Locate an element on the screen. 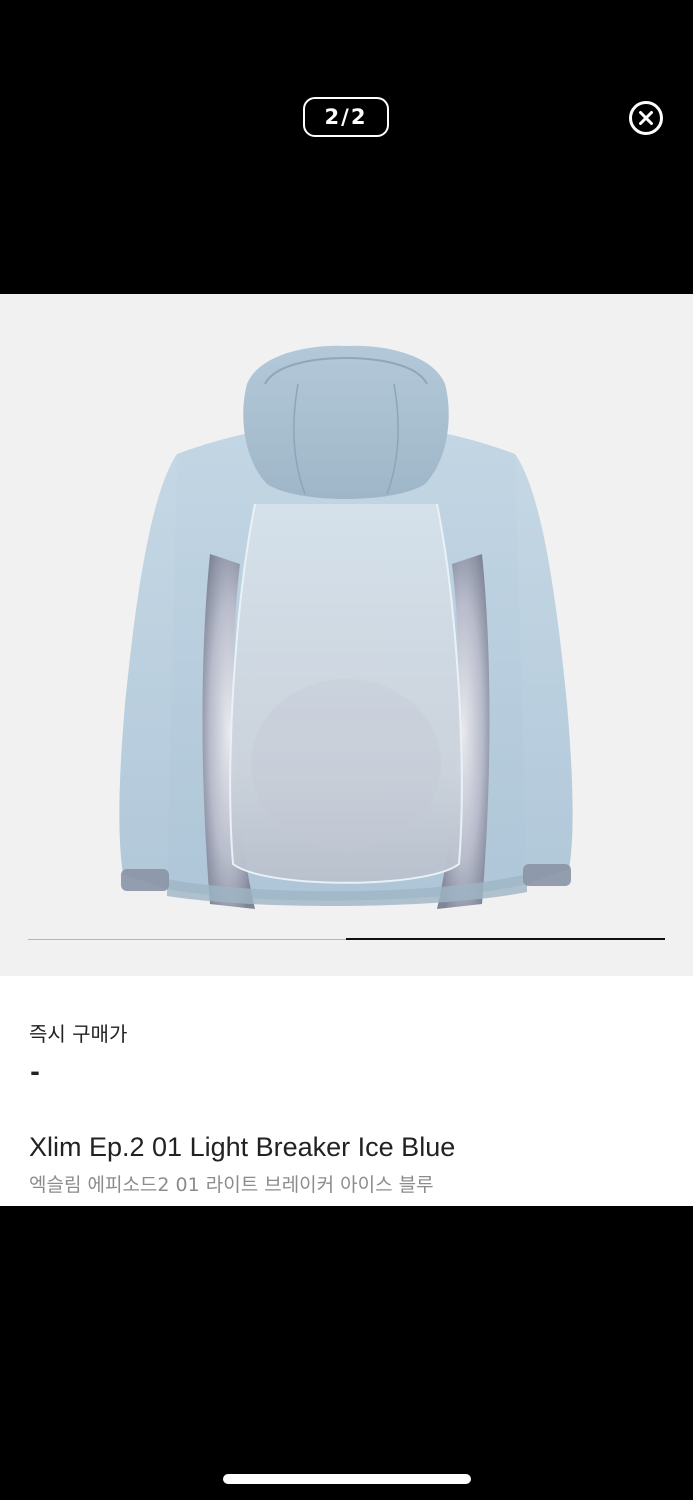  product-name-korean: 엑슬림 에피소드2 01 라이트 브레이커 아이스 블루 is located at coordinates (231, 1185).